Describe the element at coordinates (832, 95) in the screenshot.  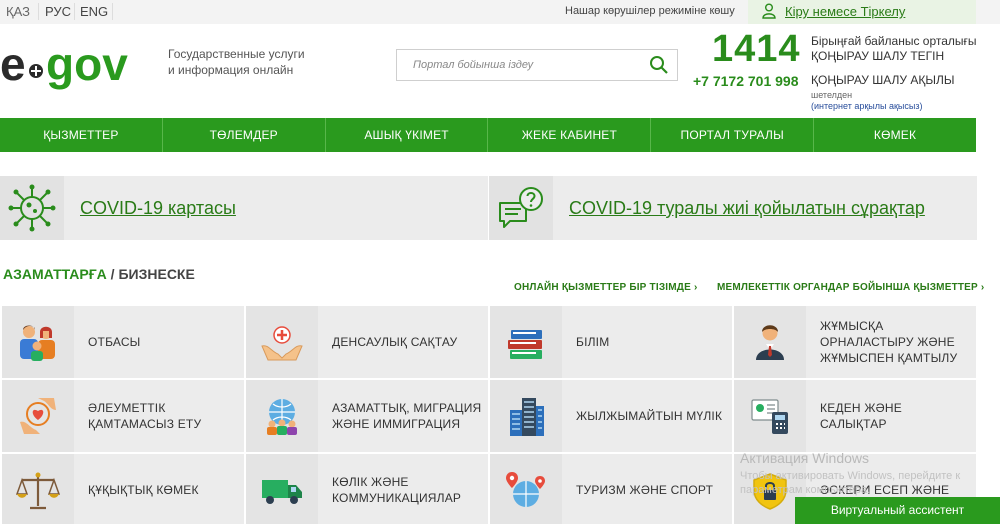
I see `abroad-label: шетелден` at that location.